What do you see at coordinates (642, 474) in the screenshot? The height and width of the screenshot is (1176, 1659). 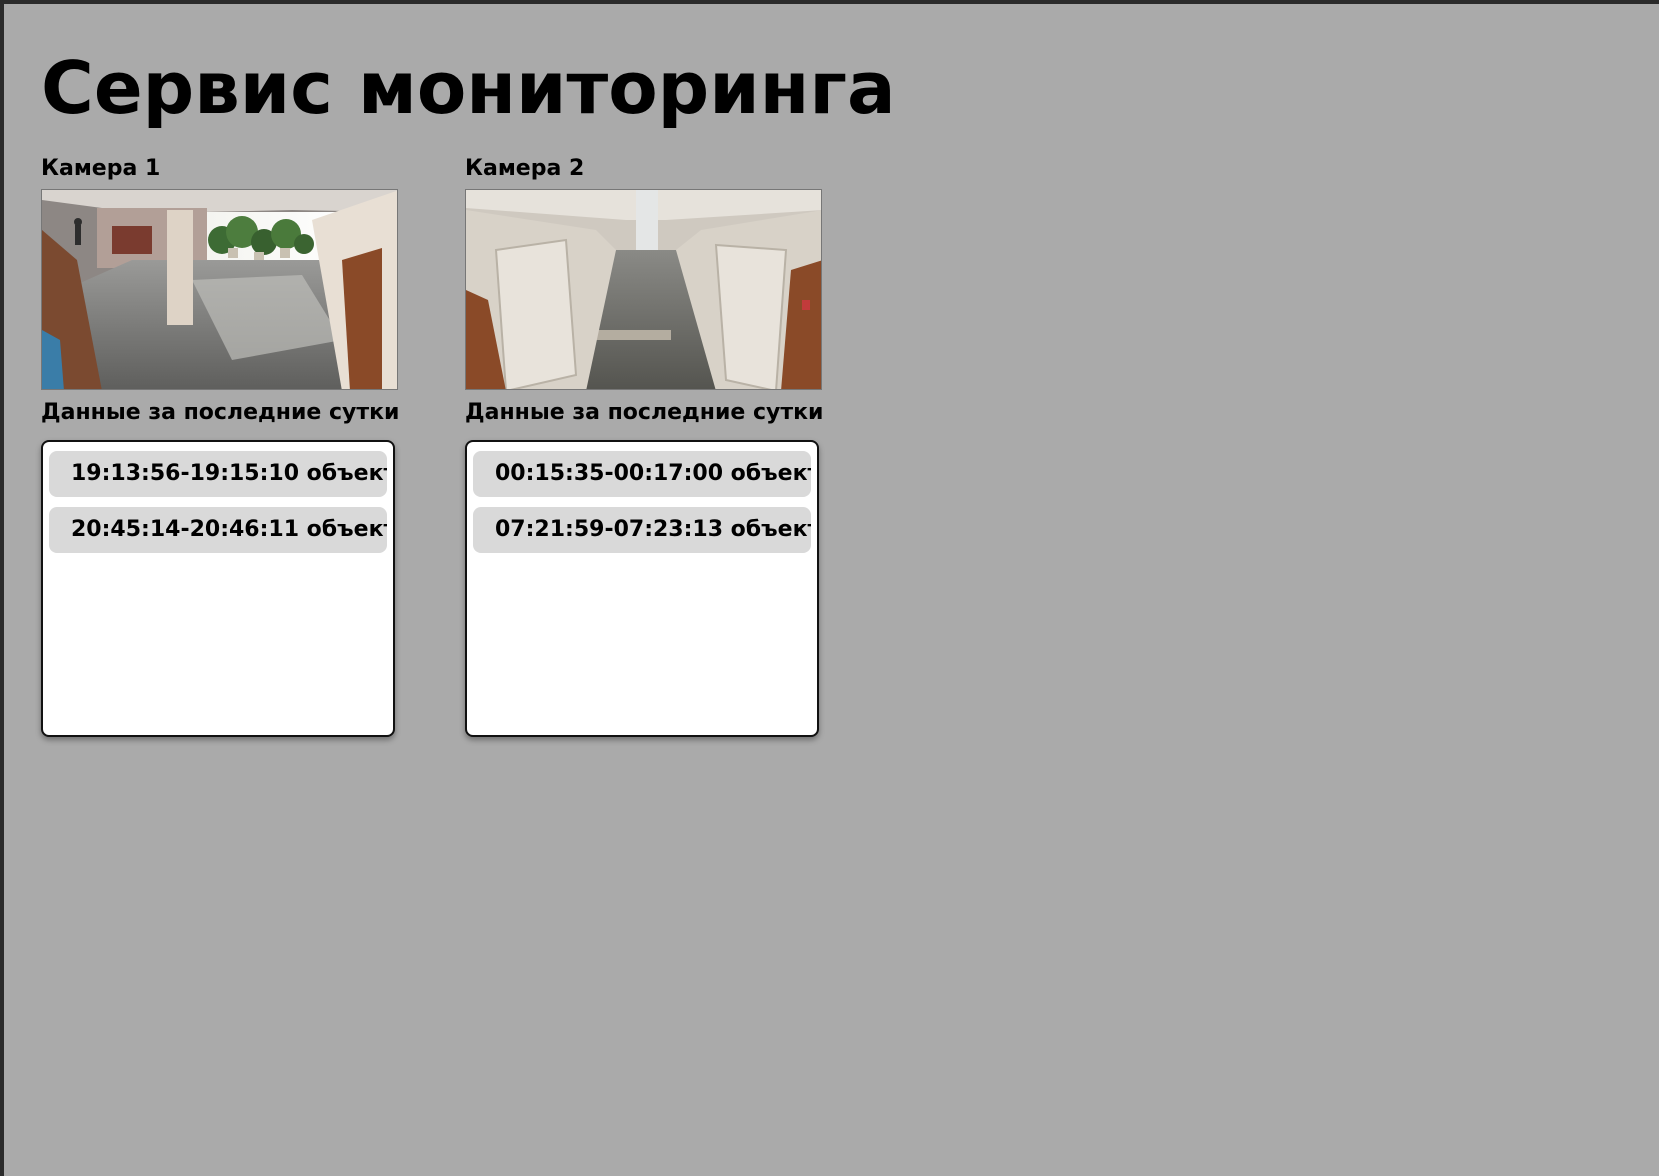 I see `event-item: 00:15:35-00:17:00 объект 1` at bounding box center [642, 474].